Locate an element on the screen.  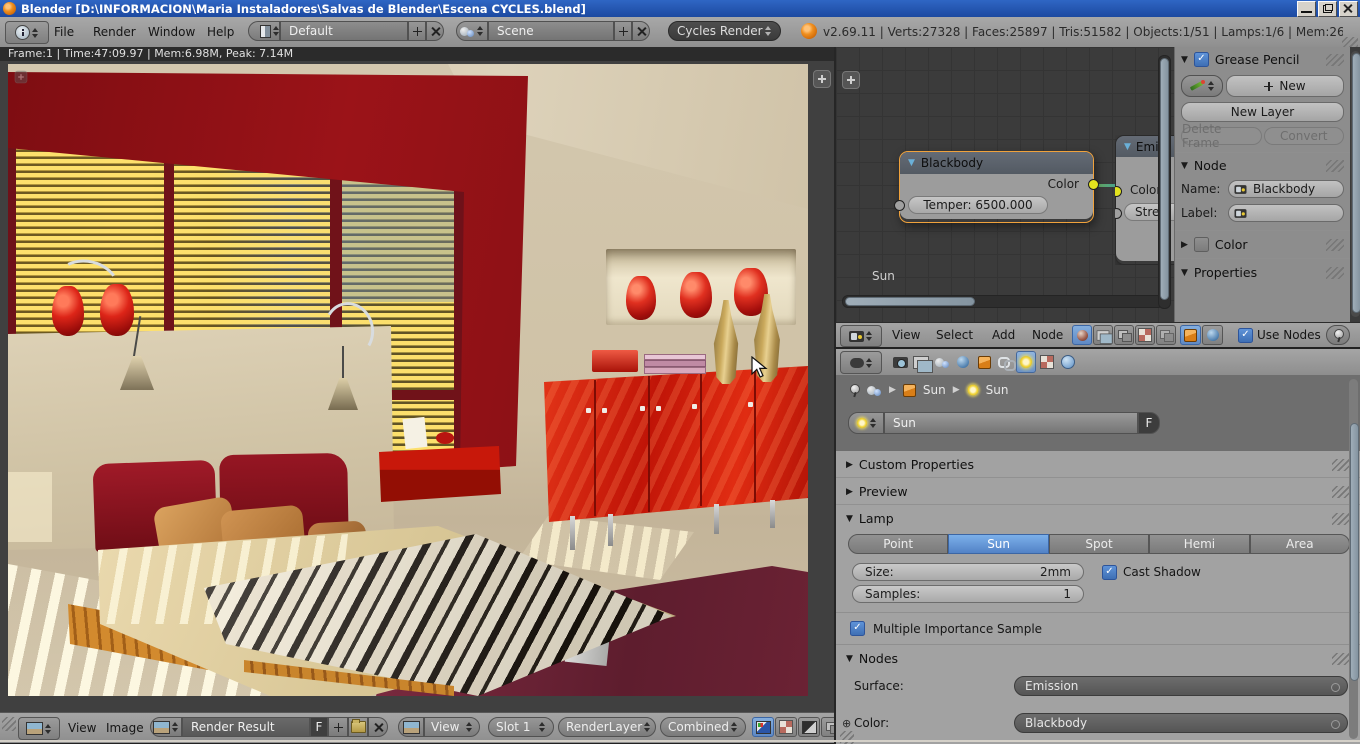
delete-layout-button is located at coordinates (435, 31).